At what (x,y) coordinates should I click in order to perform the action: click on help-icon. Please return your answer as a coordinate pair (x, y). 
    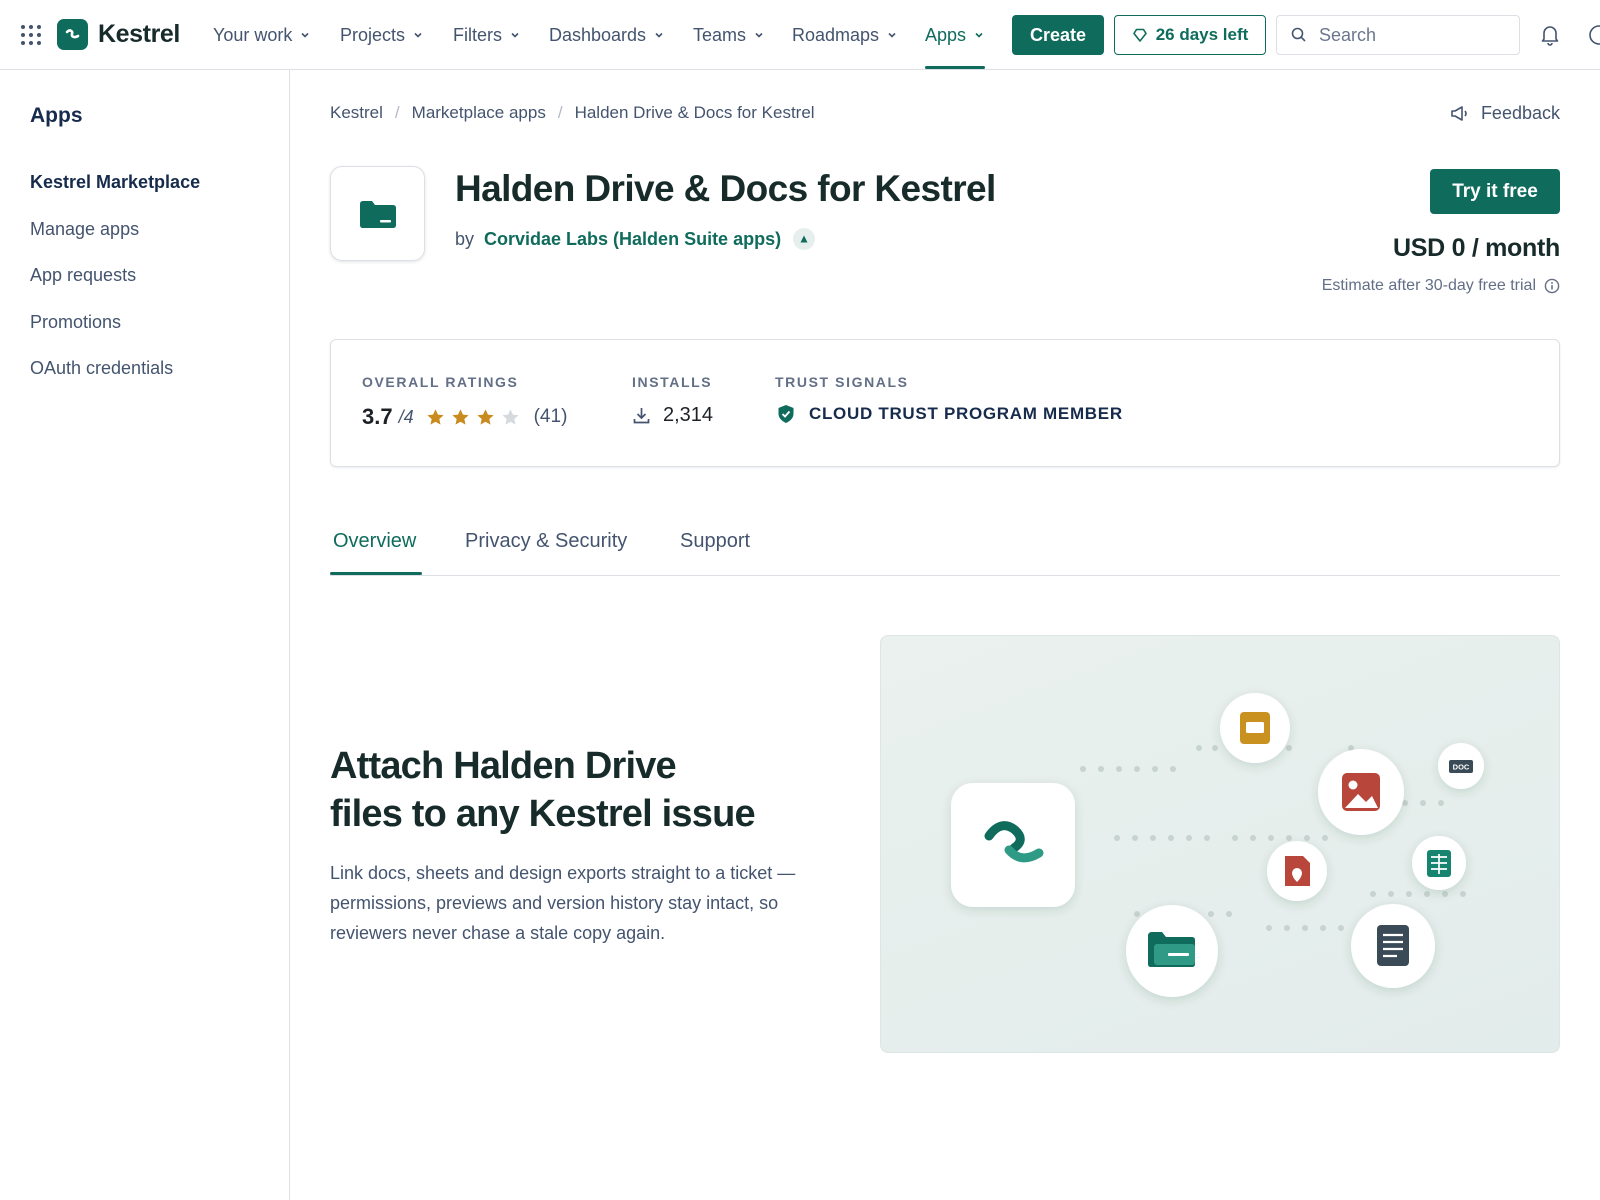
    Looking at the image, I should click on (1594, 35).